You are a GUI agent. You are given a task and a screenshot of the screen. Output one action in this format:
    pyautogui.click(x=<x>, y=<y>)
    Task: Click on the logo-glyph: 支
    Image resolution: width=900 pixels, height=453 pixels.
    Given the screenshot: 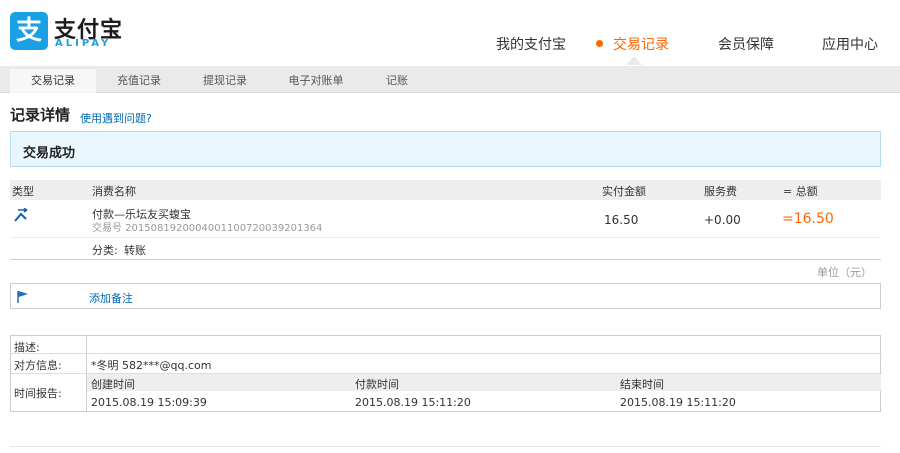 What is the action you would take?
    pyautogui.click(x=28, y=31)
    